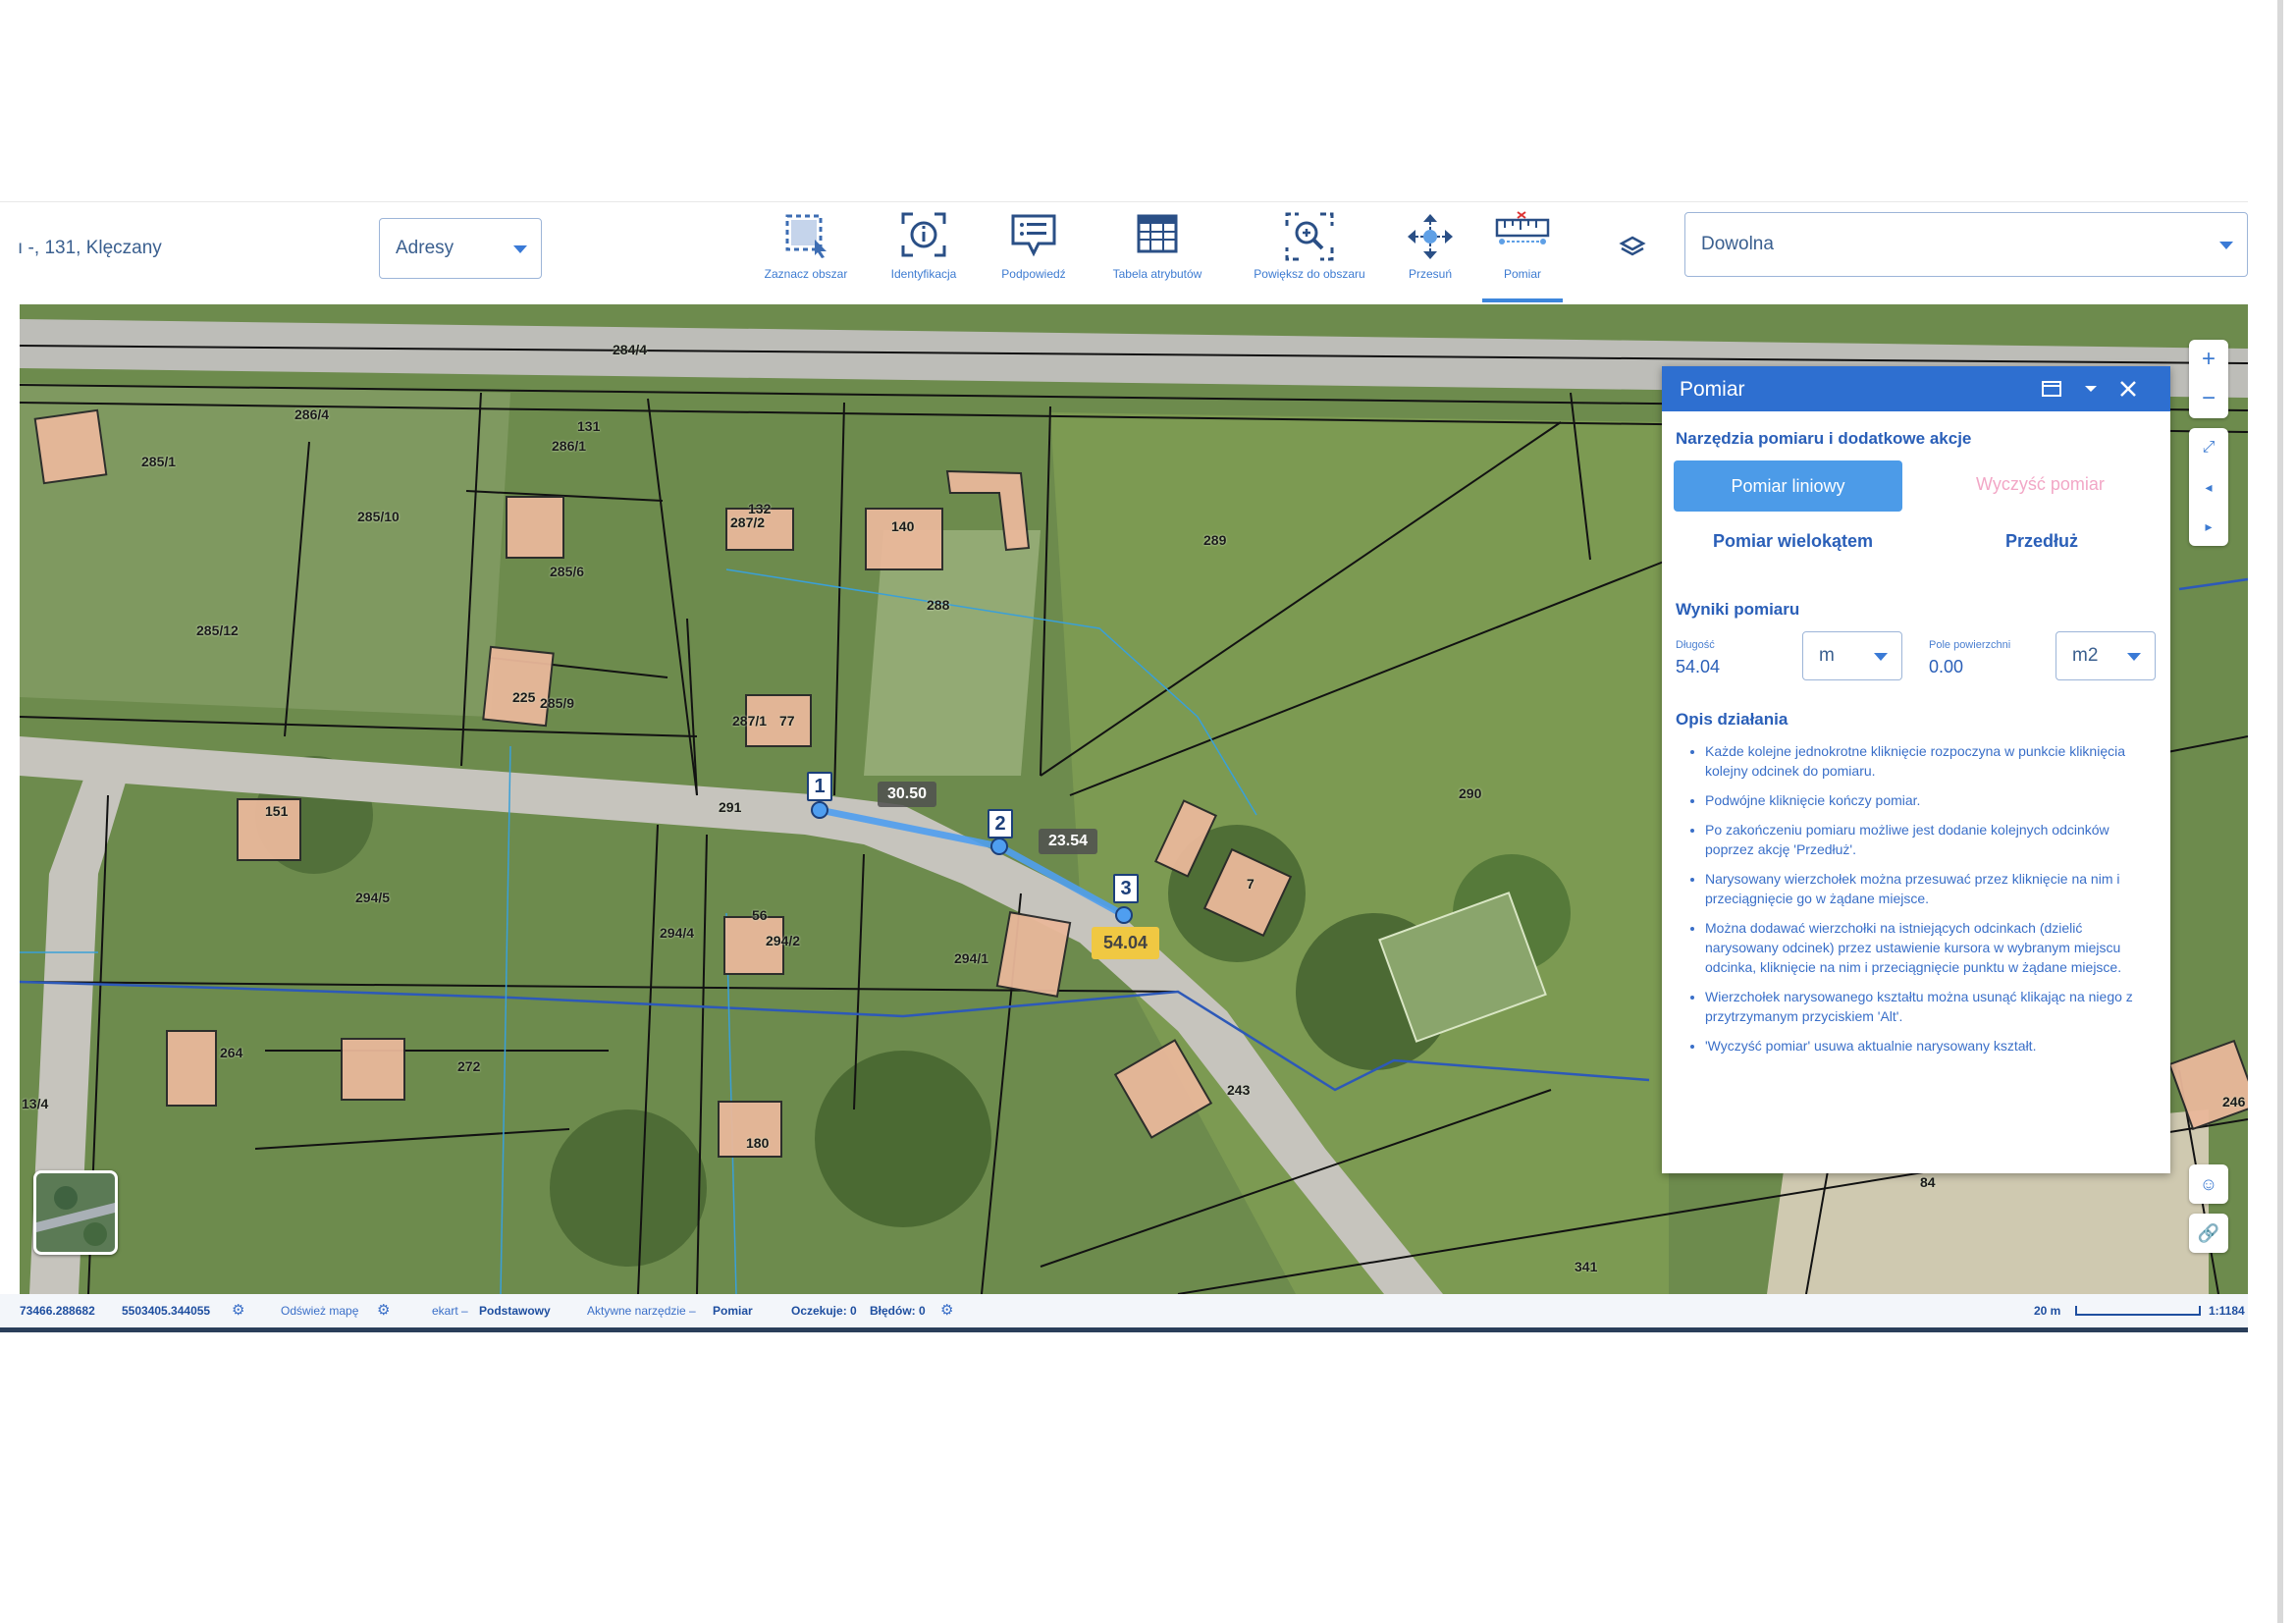 Image resolution: width=2296 pixels, height=1623 pixels. I want to click on scale-ratio: 1:1184, so click(2227, 1311).